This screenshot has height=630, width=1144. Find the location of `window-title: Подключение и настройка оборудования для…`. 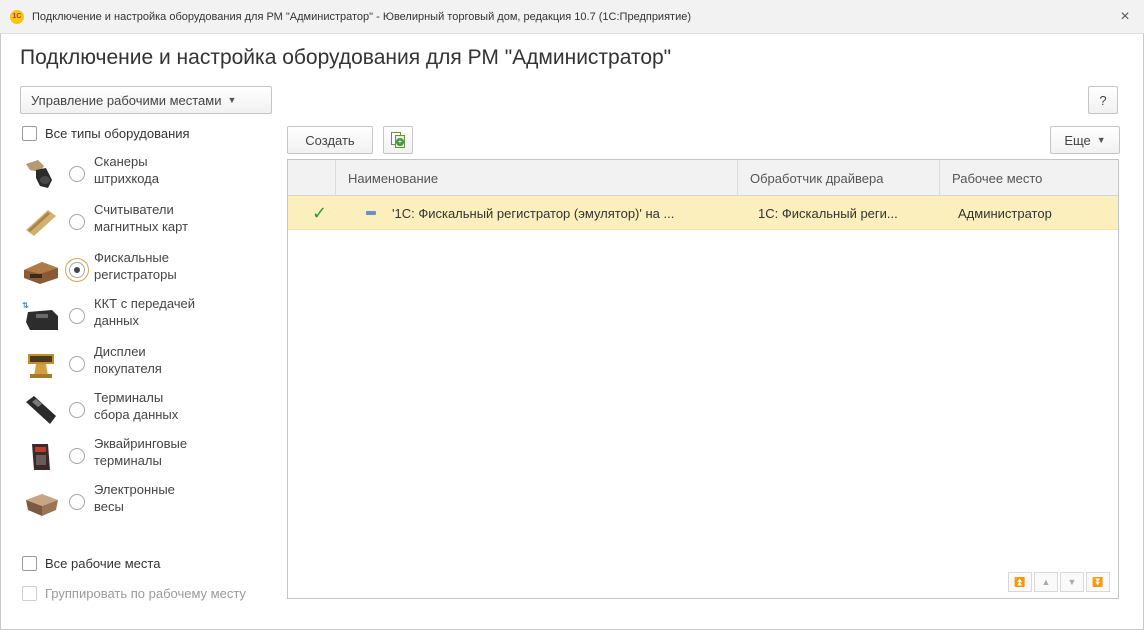

window-title: Подключение и настройка оборудования для… is located at coordinates (361, 16).